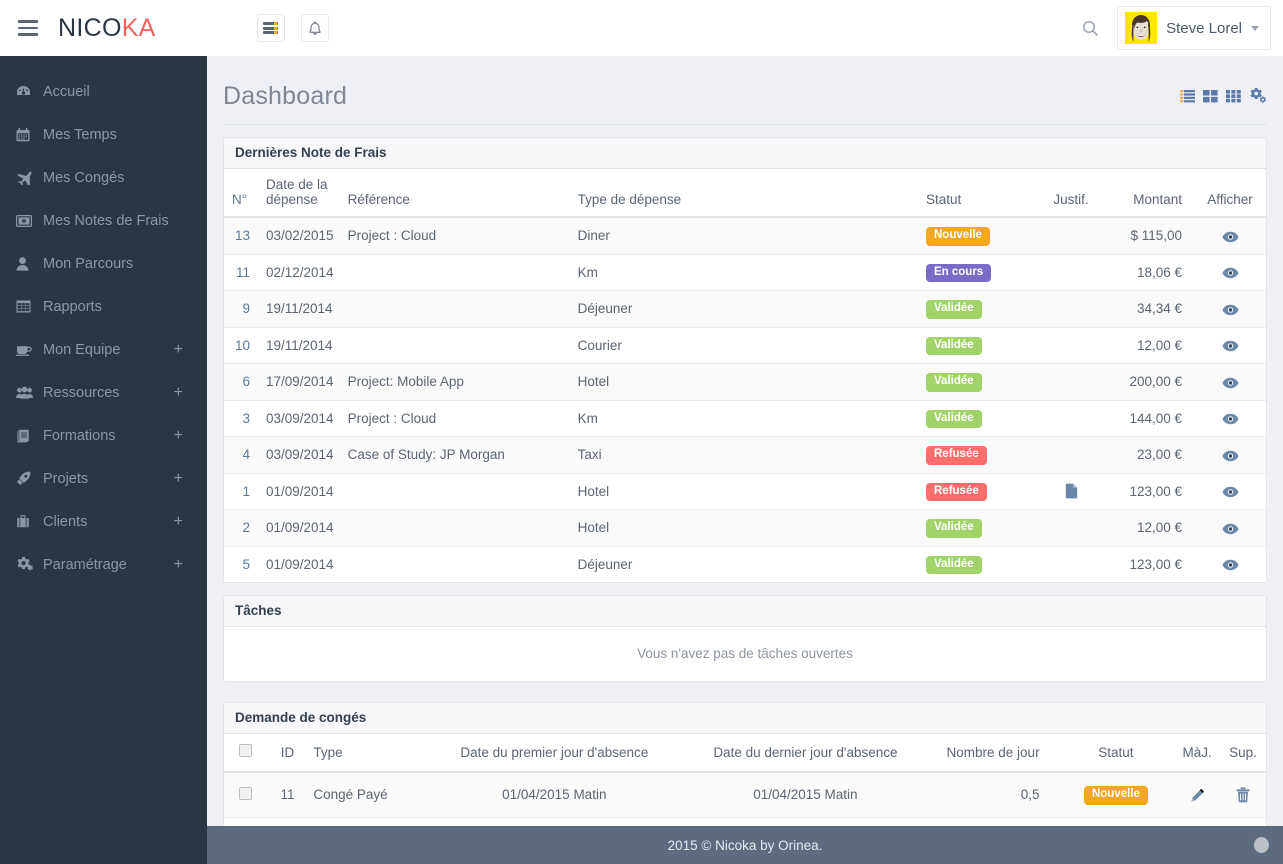 This screenshot has width=1283, height=864. Describe the element at coordinates (554, 753) in the screenshot. I see `col-first-day: Date du premier jour d'absence` at that location.